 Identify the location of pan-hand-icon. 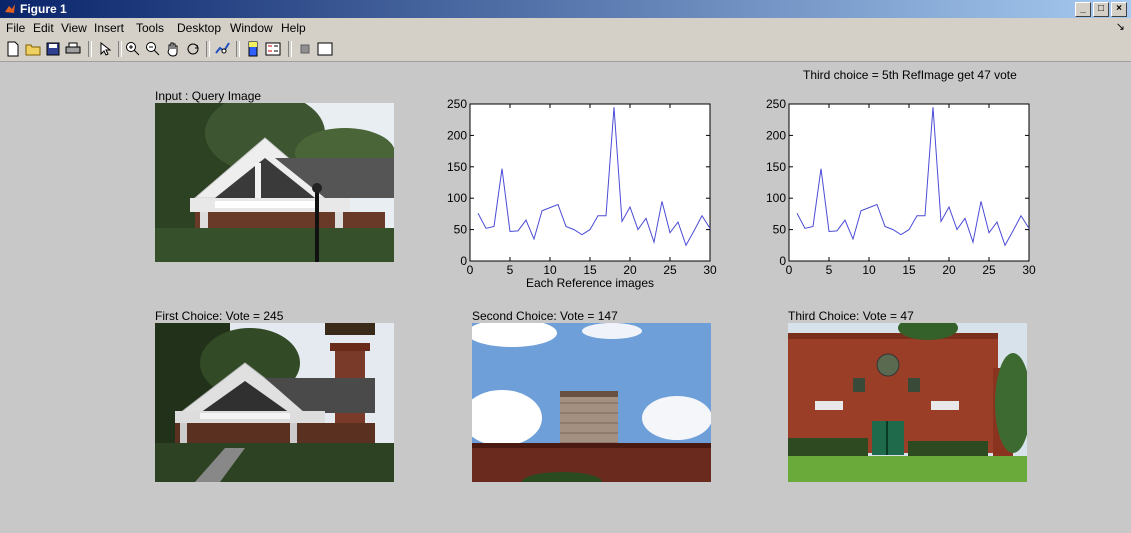
(173, 49).